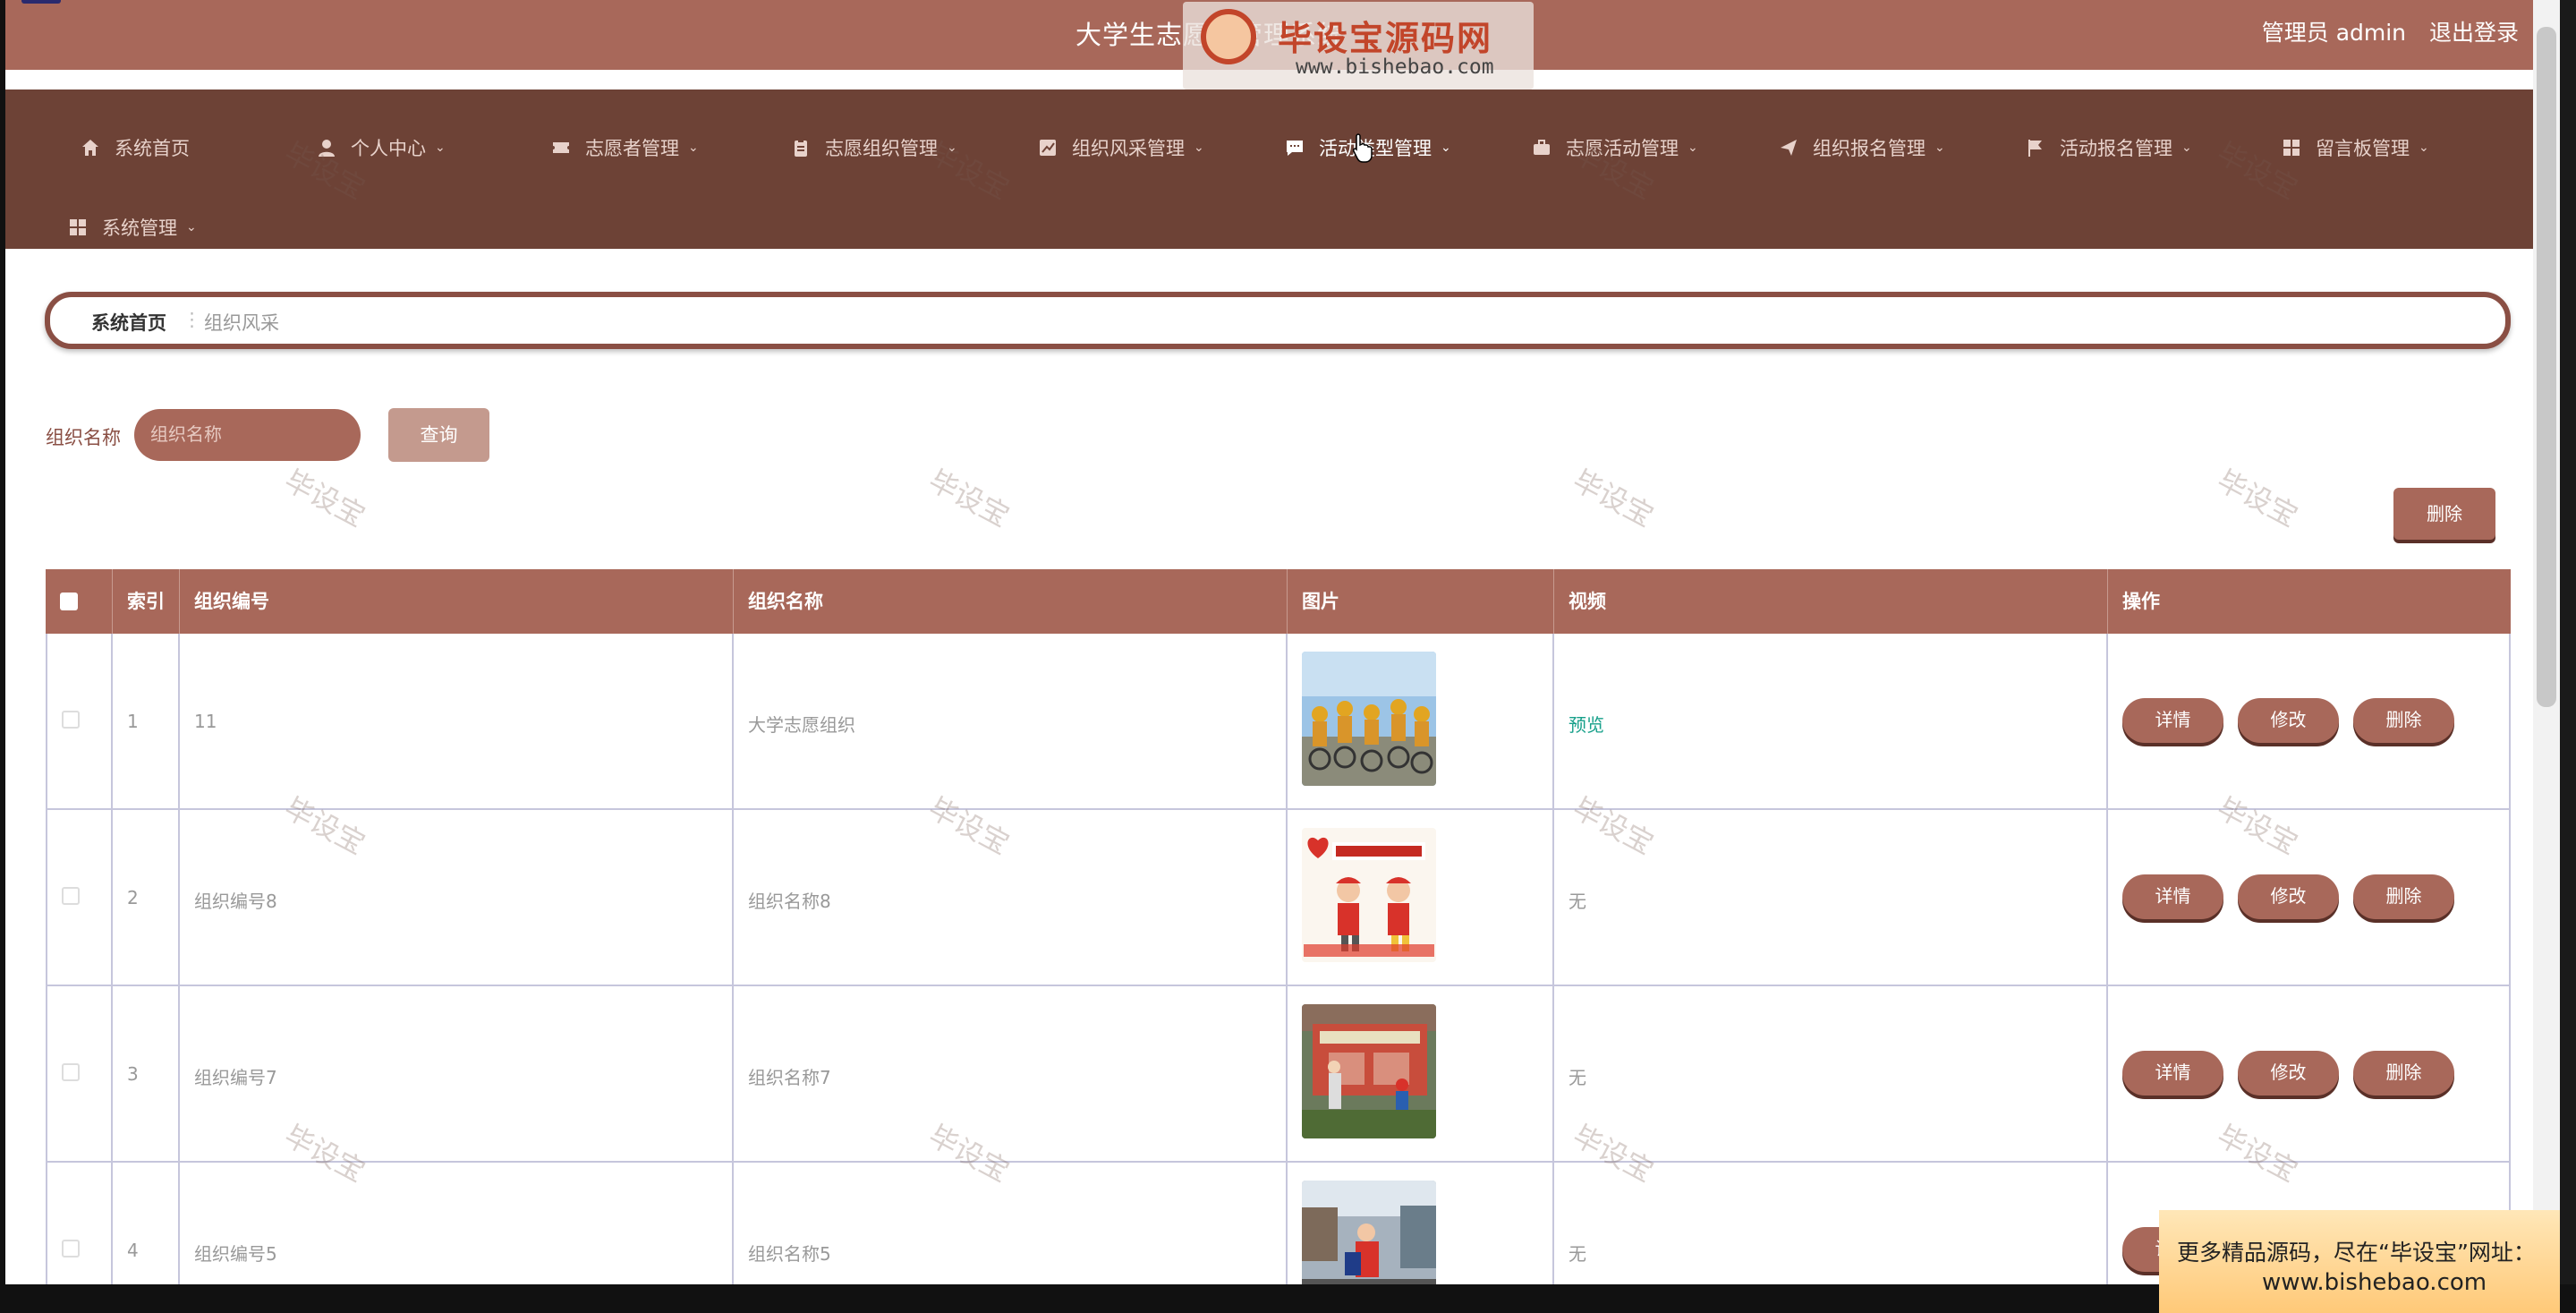  What do you see at coordinates (139, 228) in the screenshot?
I see `nav-label: 系统管理` at bounding box center [139, 228].